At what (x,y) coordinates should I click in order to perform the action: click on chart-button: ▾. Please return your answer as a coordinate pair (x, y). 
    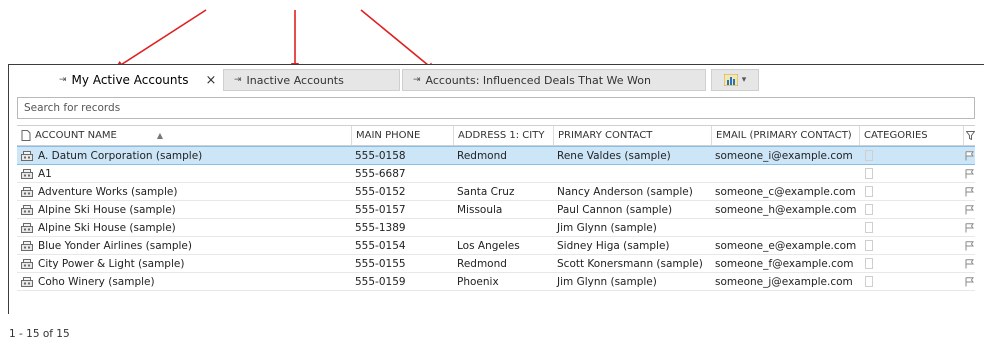
    Looking at the image, I should click on (735, 80).